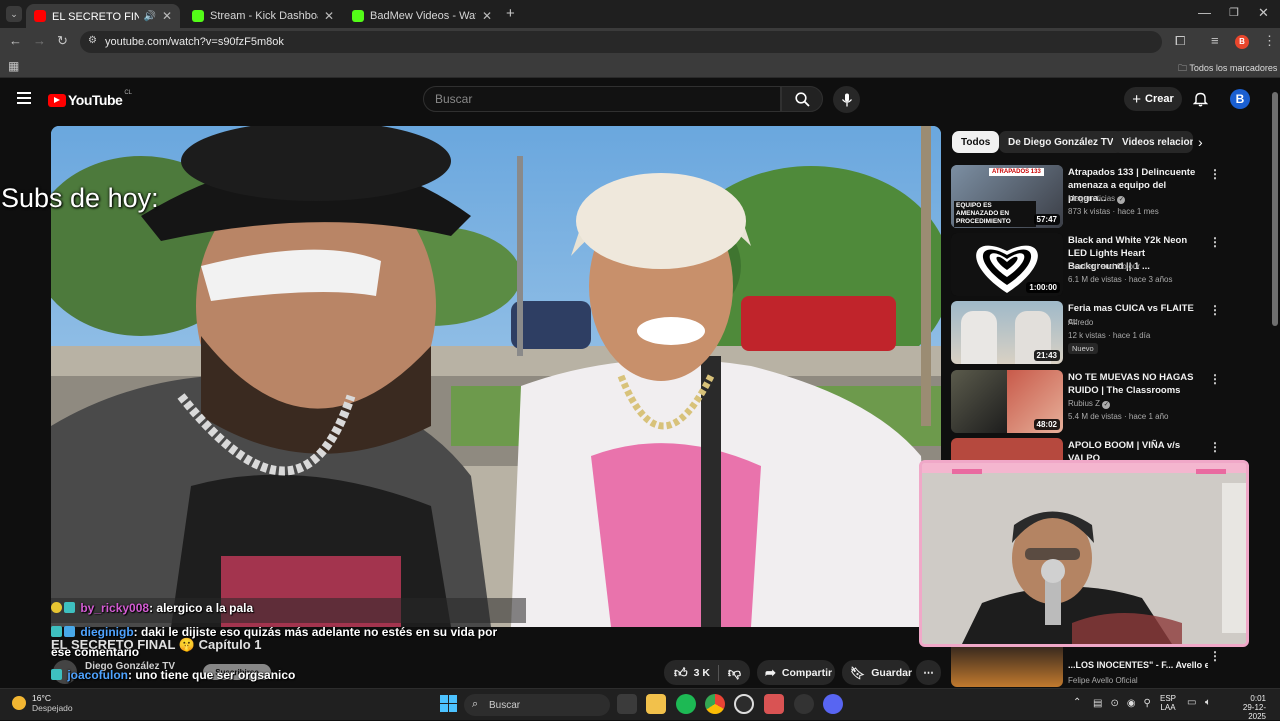  I want to click on taskbar-search-label: Buscar, so click(505, 705).